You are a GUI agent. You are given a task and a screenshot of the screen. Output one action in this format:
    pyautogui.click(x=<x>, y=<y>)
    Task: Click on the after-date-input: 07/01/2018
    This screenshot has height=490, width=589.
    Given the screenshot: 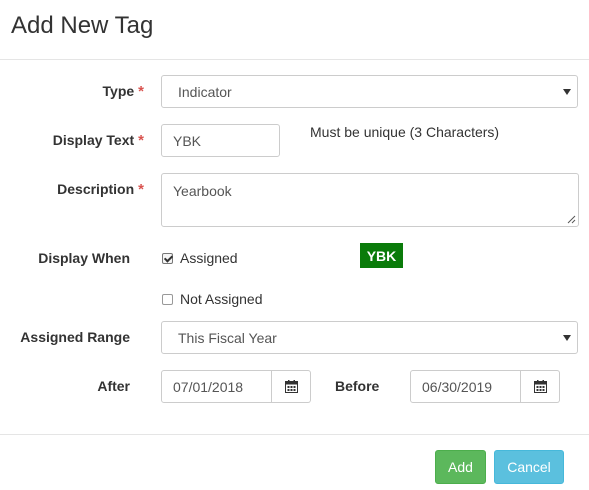 What is the action you would take?
    pyautogui.click(x=216, y=386)
    